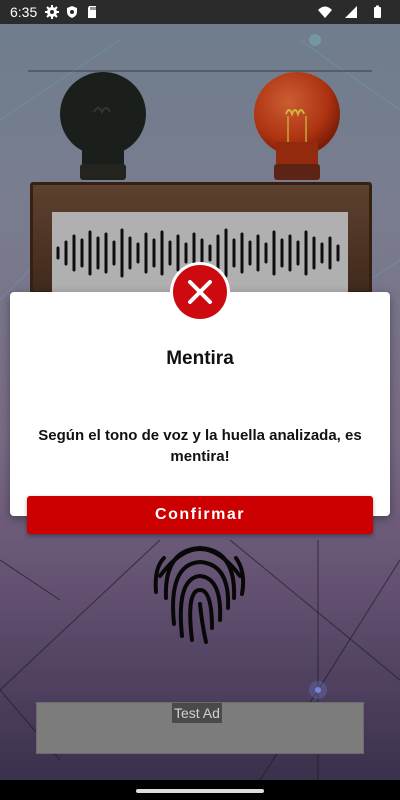  I want to click on error-circle, so click(200, 292).